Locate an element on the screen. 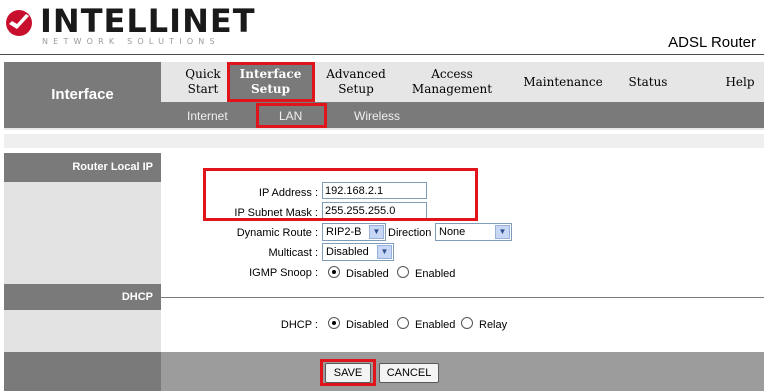  header-divider is located at coordinates (382, 54).